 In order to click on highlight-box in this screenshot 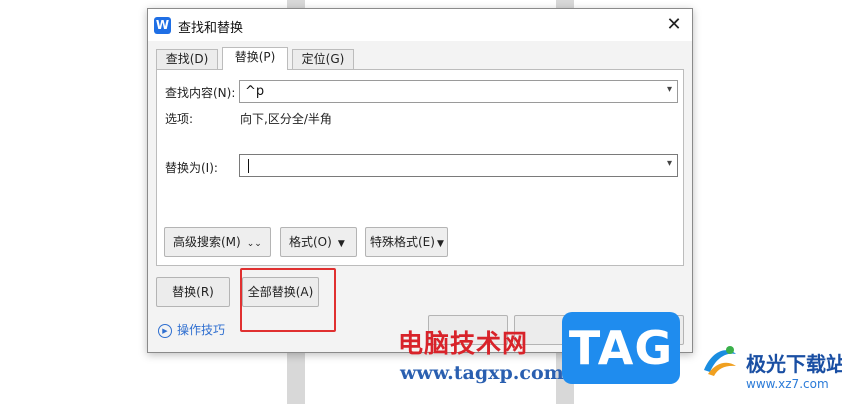, I will do `click(288, 300)`.